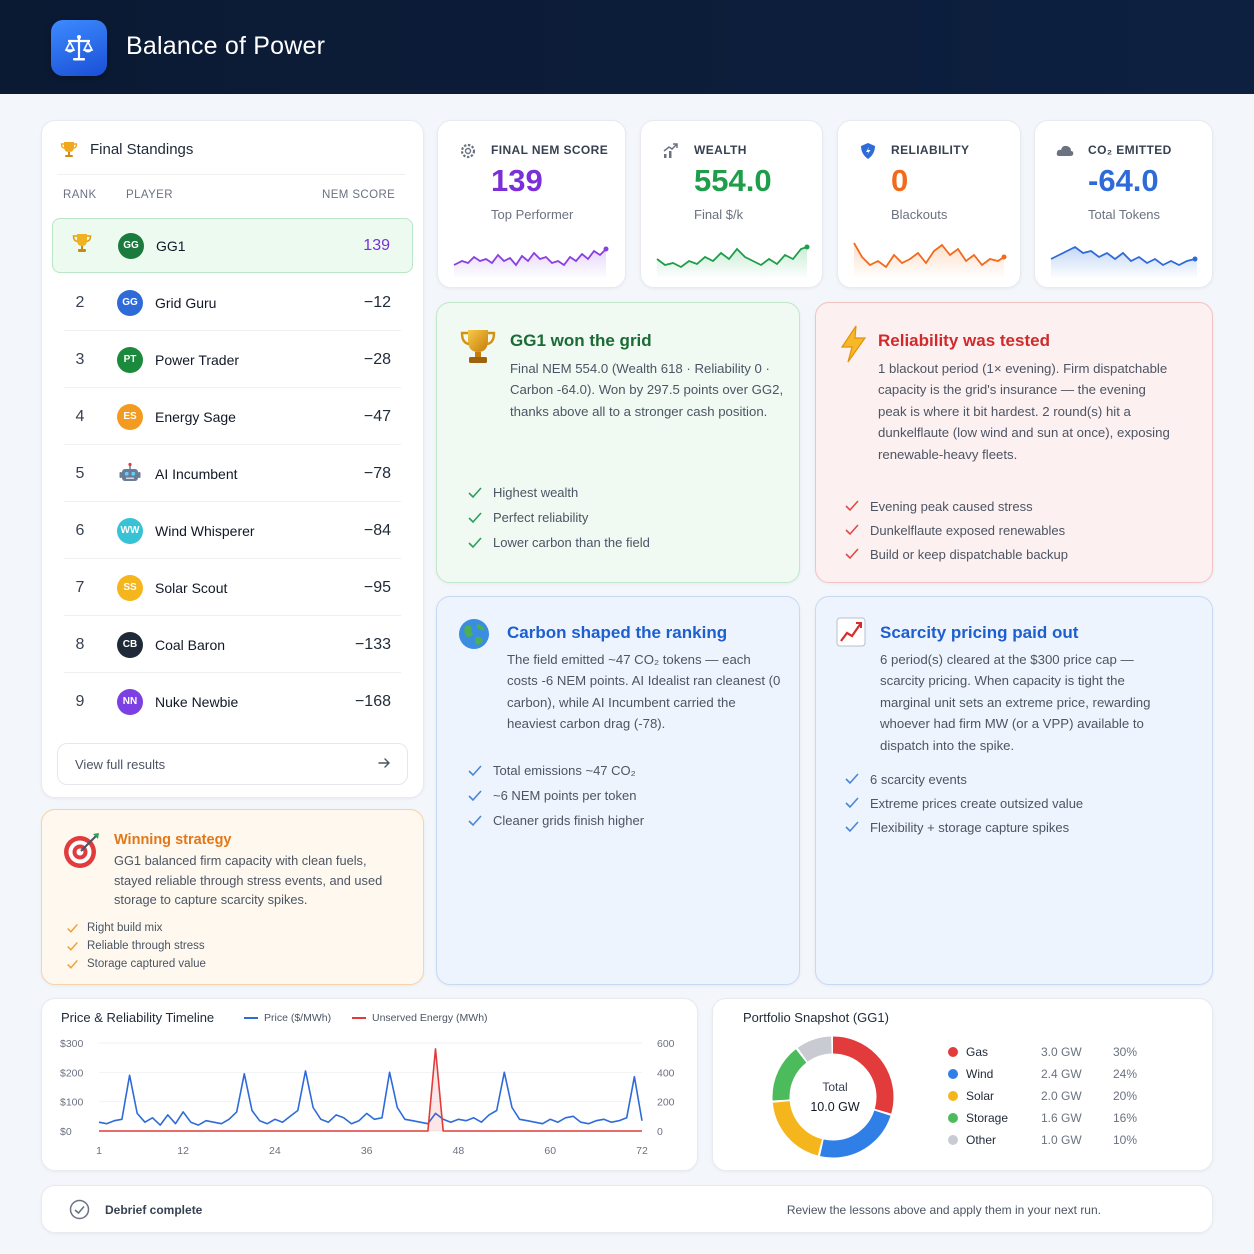  What do you see at coordinates (232, 245) in the screenshot?
I see `standings-row: GG GG1 139` at bounding box center [232, 245].